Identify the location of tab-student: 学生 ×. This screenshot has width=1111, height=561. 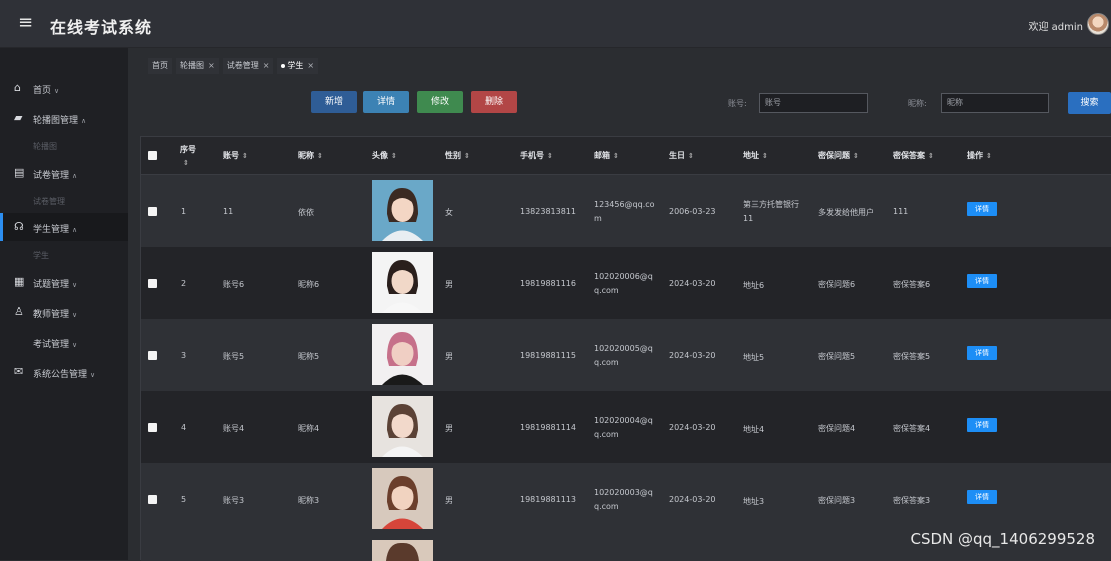
(297, 66).